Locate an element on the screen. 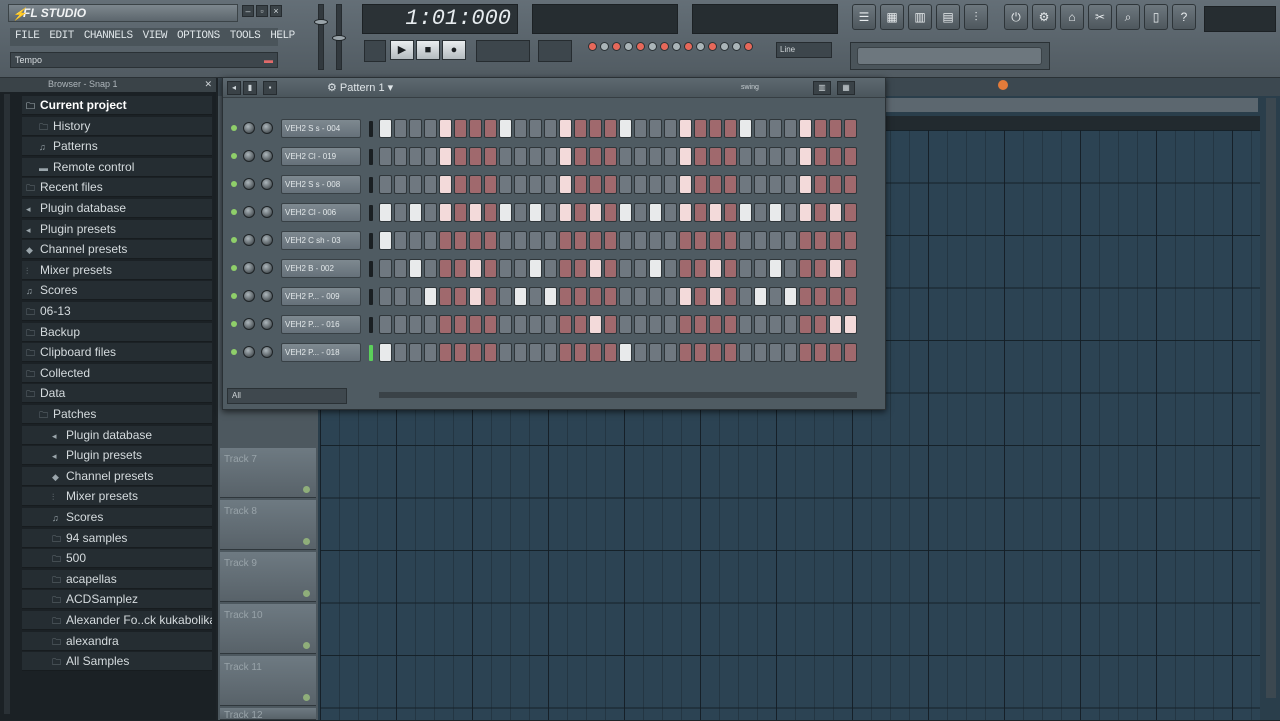 The width and height of the screenshot is (1280, 721). browser-item: ◂ Plugin presets is located at coordinates (117, 229).